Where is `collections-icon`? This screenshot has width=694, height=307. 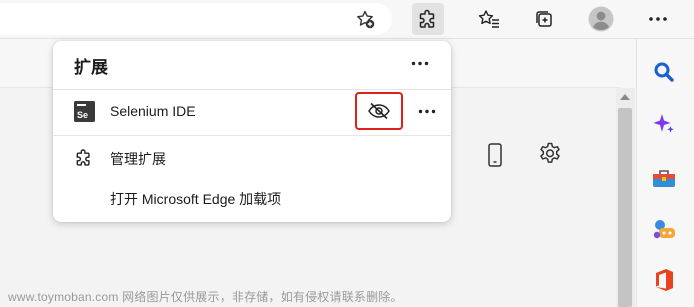
collections-icon is located at coordinates (544, 19).